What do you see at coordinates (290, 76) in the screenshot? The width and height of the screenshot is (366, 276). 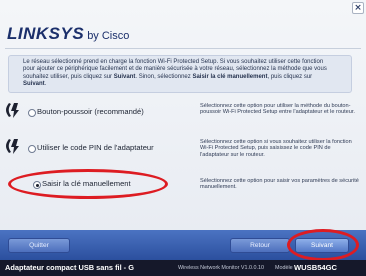 I see `intro-tail: , puis cliquez sur` at bounding box center [290, 76].